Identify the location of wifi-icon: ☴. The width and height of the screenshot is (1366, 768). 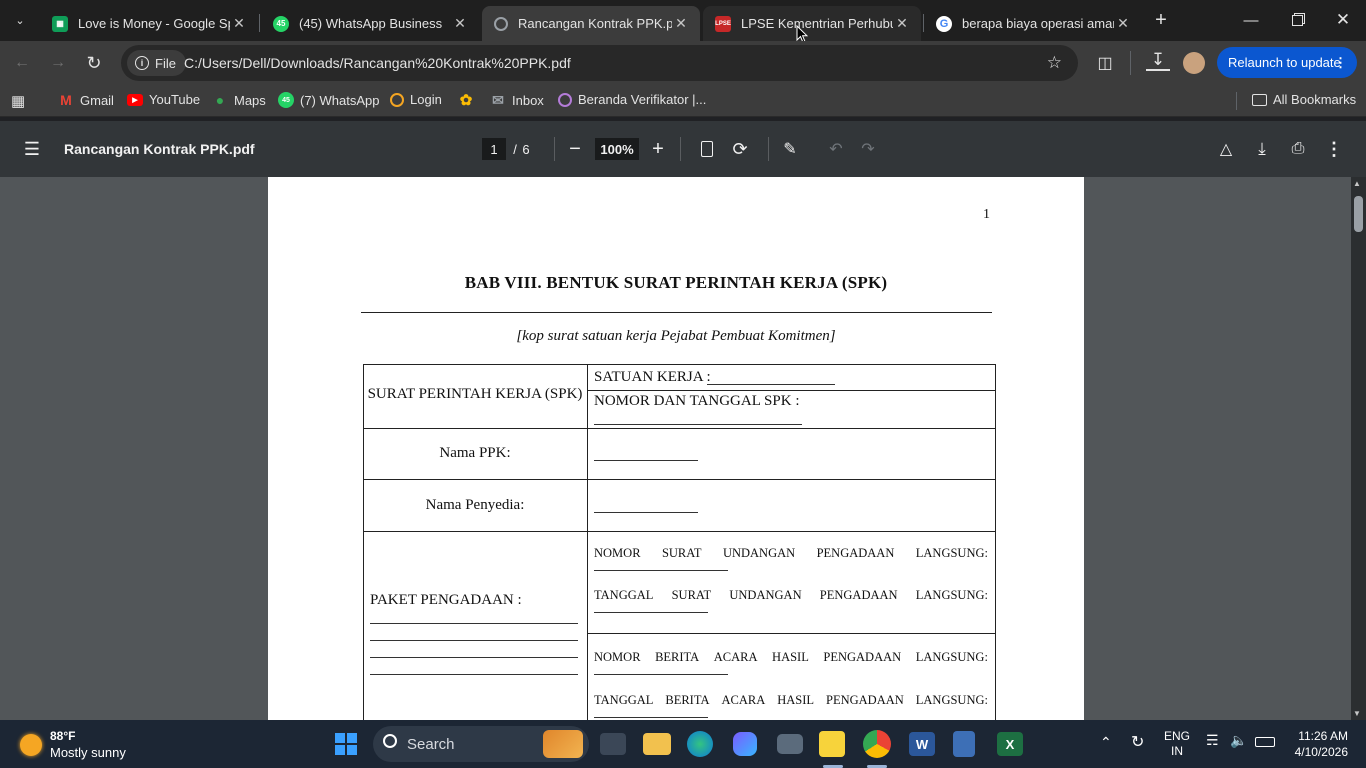
(1212, 740).